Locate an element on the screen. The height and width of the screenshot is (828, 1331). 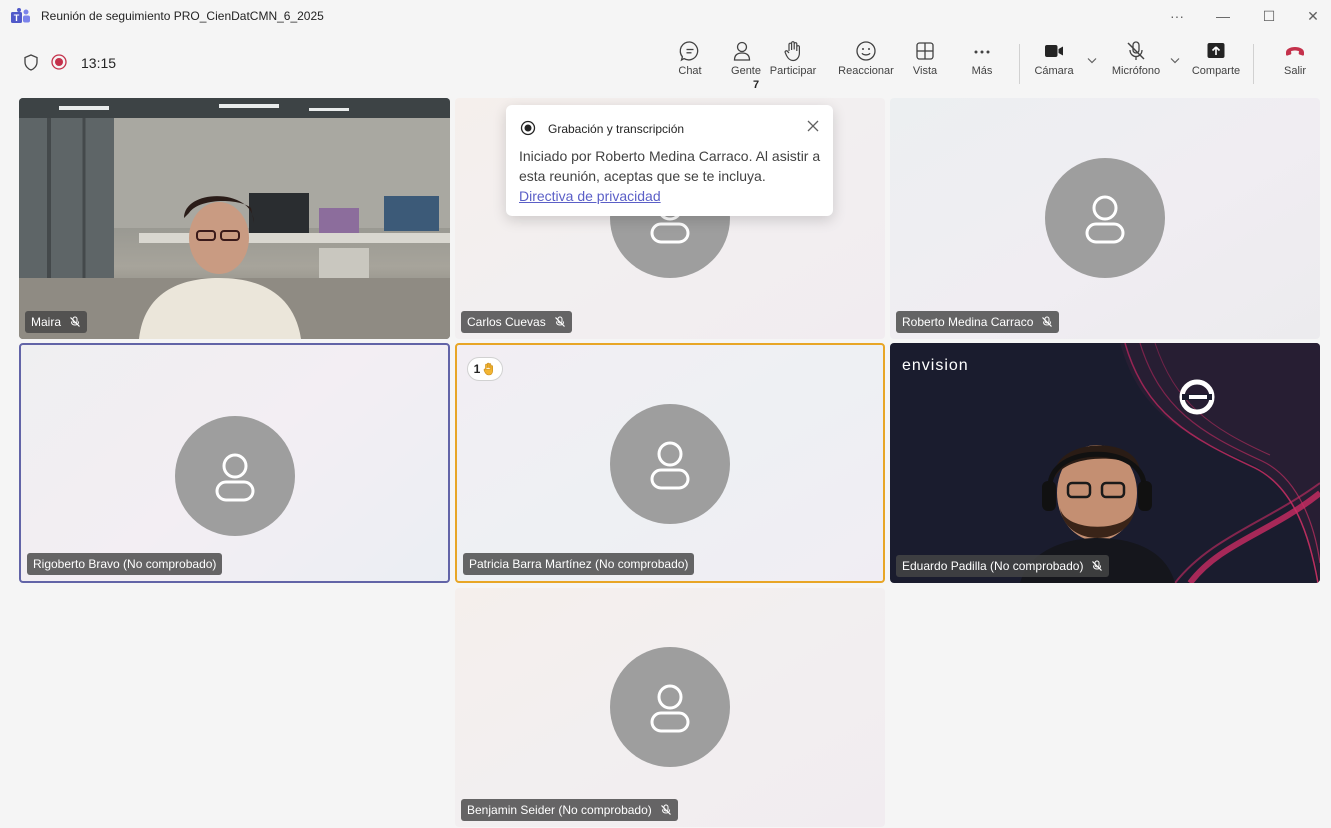
envision-brand-text: envision is located at coordinates (935, 365).